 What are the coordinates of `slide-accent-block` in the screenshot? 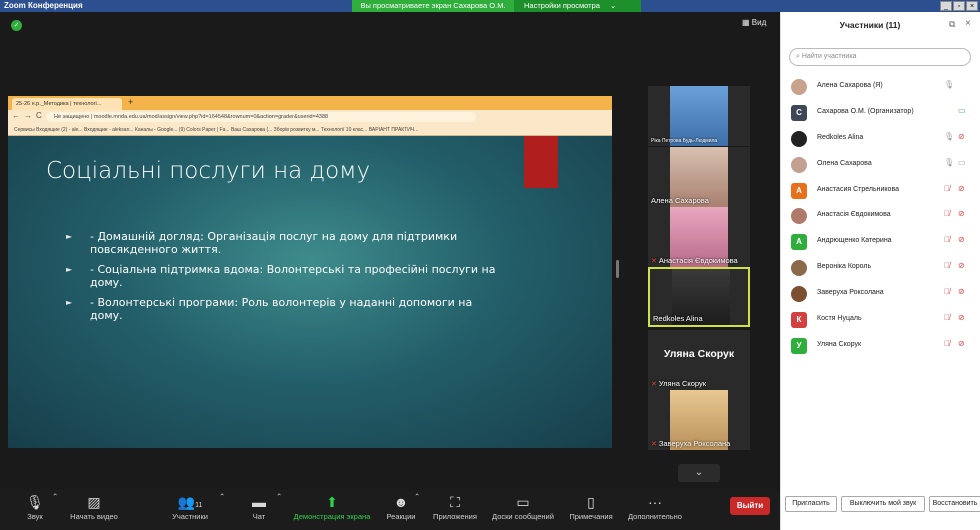 It's located at (541, 162).